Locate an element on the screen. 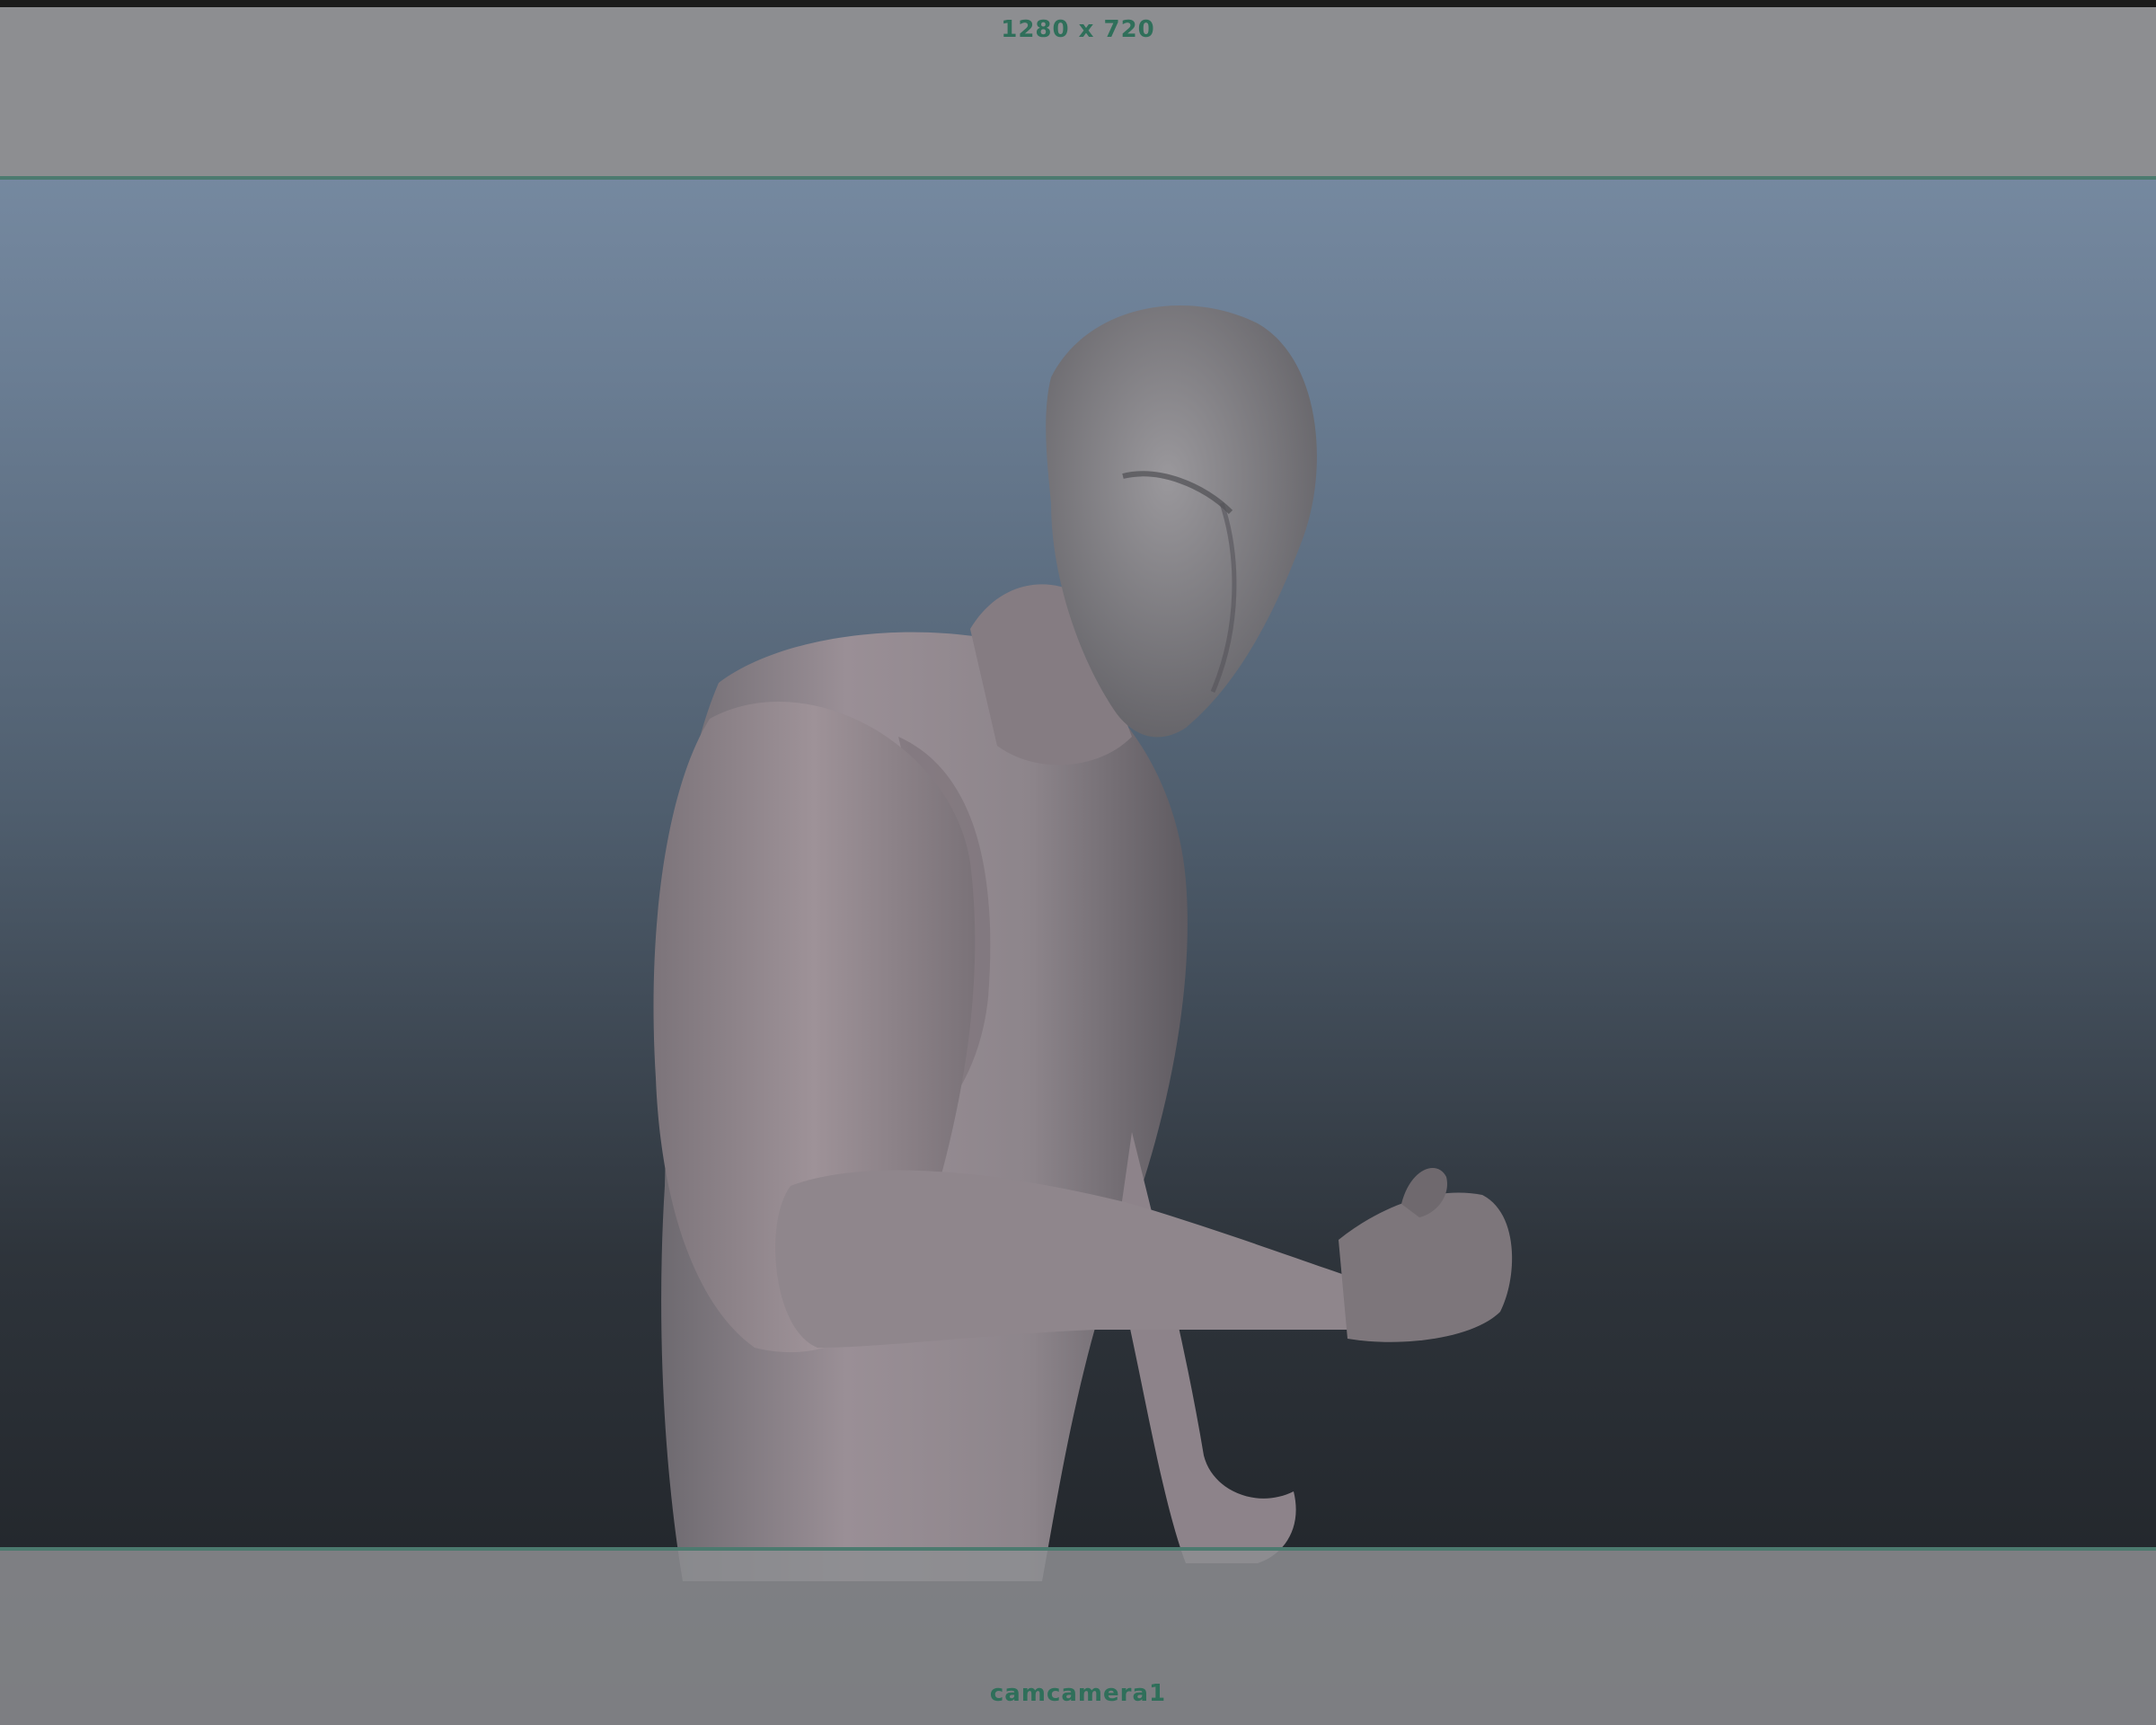  rear-arm is located at coordinates (1205, 1347).